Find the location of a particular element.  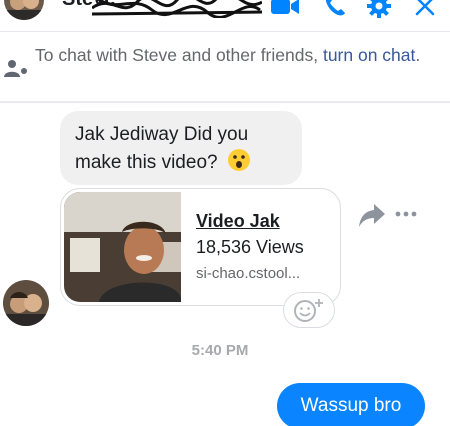

outgoing-message-text: Wassup bro is located at coordinates (351, 405).